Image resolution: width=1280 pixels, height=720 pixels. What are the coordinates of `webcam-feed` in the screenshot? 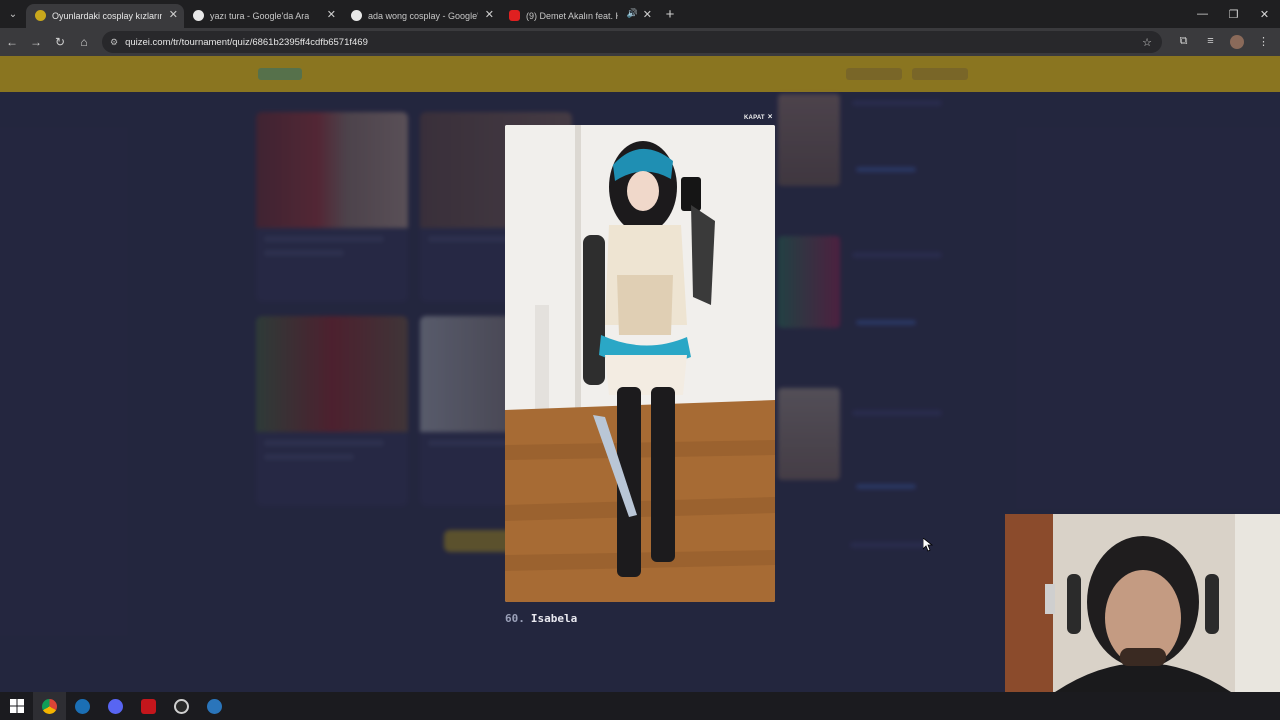 It's located at (1142, 603).